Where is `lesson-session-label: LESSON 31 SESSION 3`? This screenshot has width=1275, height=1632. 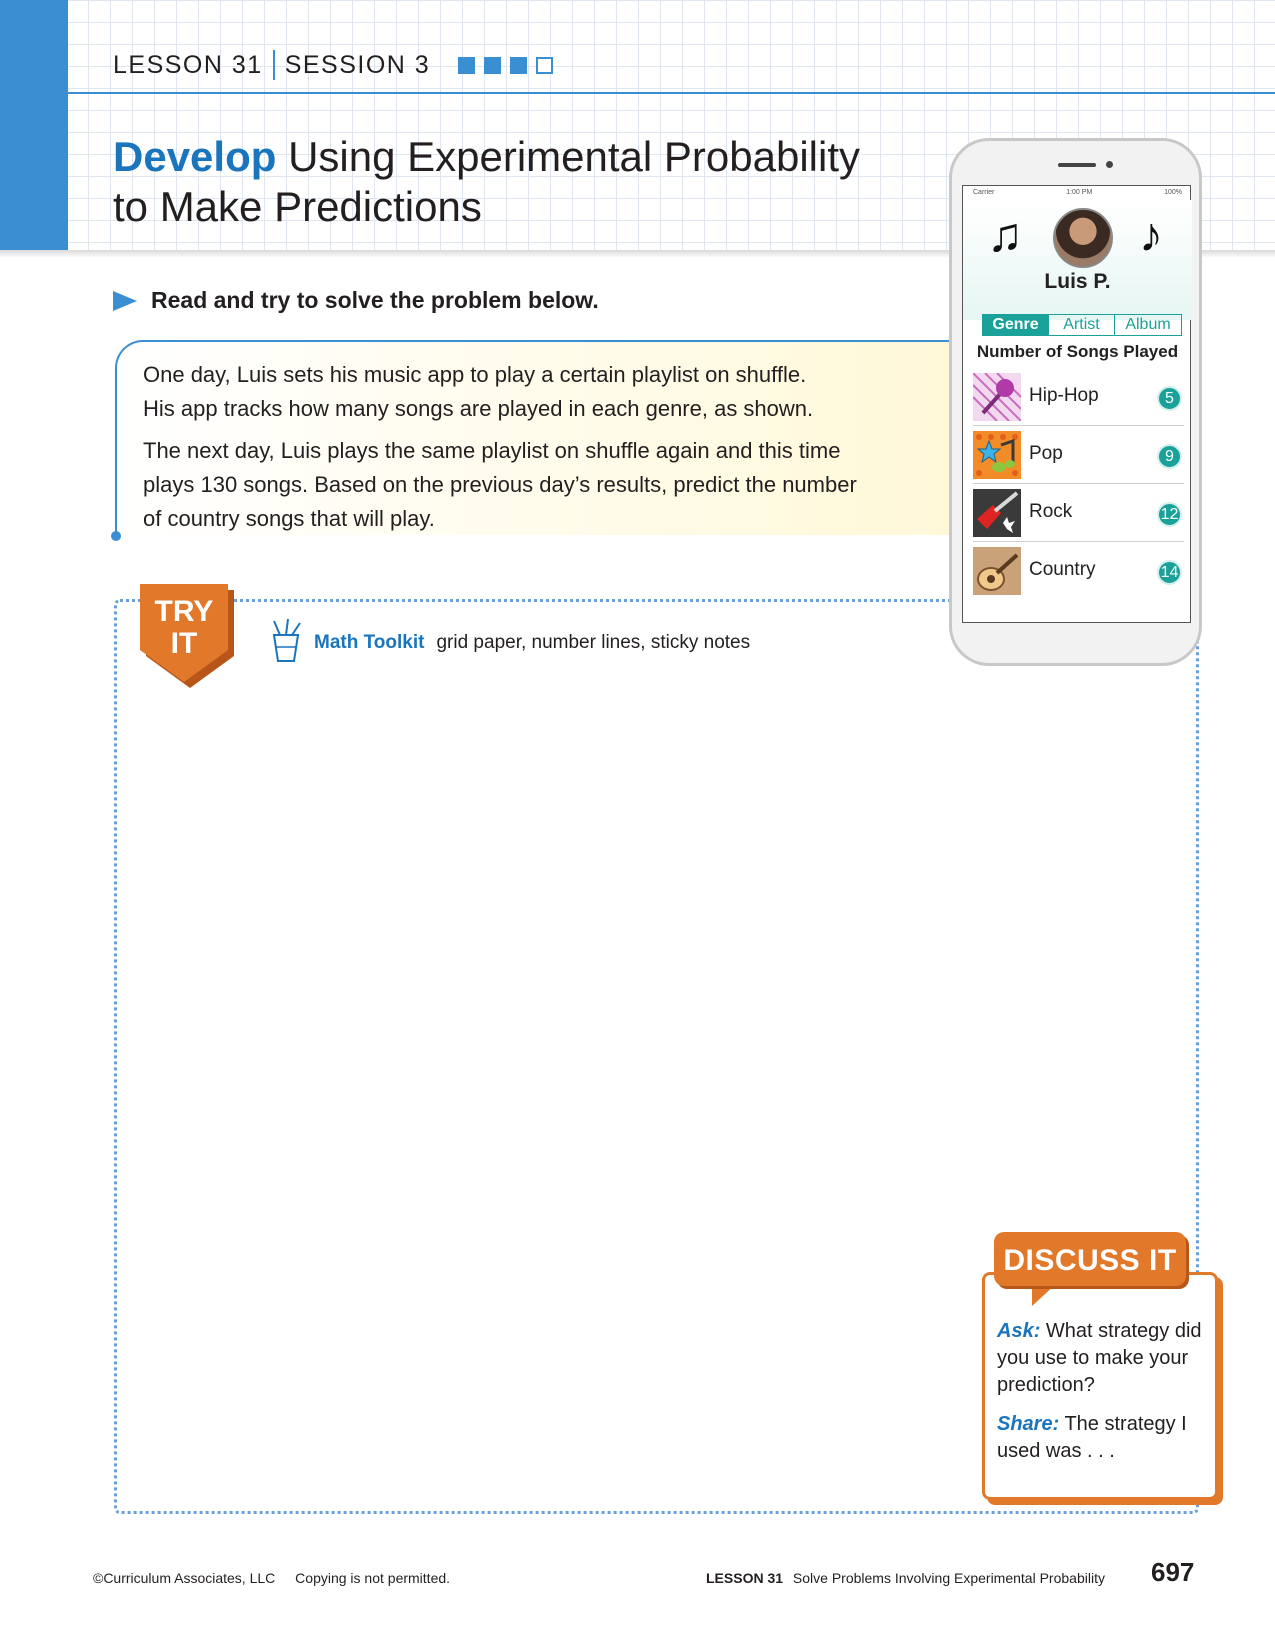
lesson-session-label: LESSON 31 SESSION 3 is located at coordinates (333, 65).